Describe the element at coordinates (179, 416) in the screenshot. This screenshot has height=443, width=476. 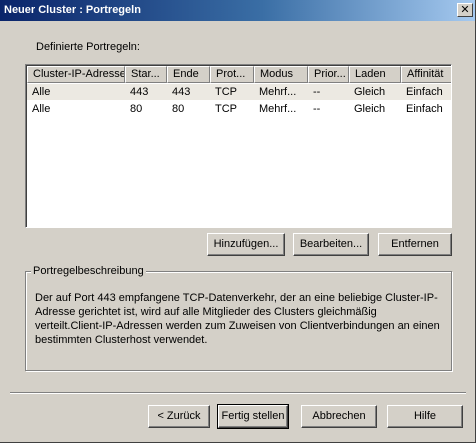
I see `back-button: < Zurück` at that location.